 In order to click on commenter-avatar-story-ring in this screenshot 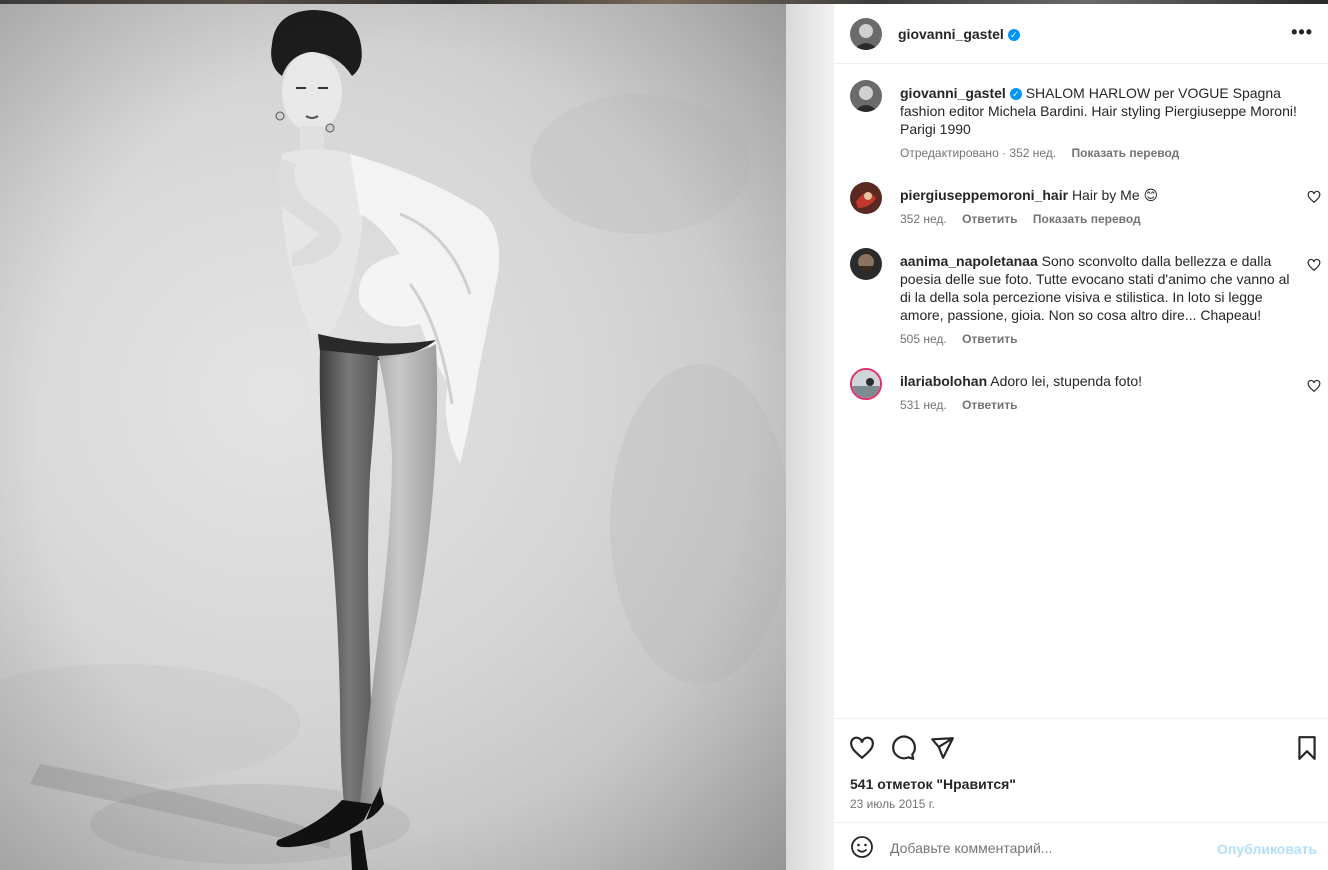, I will do `click(866, 384)`.